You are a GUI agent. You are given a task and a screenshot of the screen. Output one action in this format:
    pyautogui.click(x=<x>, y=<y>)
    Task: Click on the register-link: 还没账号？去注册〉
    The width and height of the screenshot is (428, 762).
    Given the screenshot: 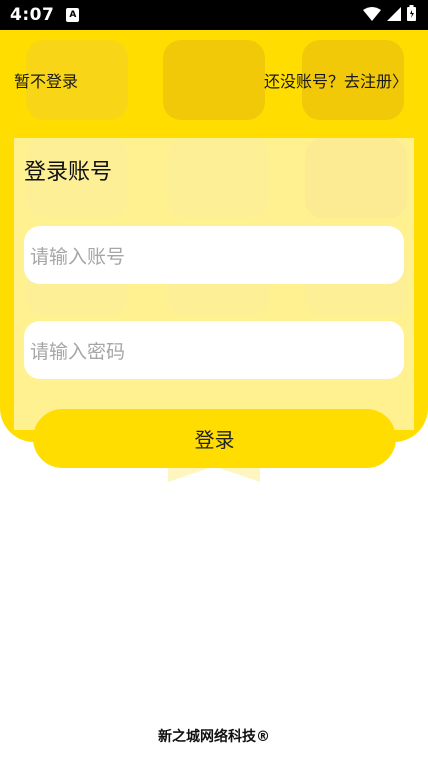 What is the action you would take?
    pyautogui.click(x=336, y=80)
    